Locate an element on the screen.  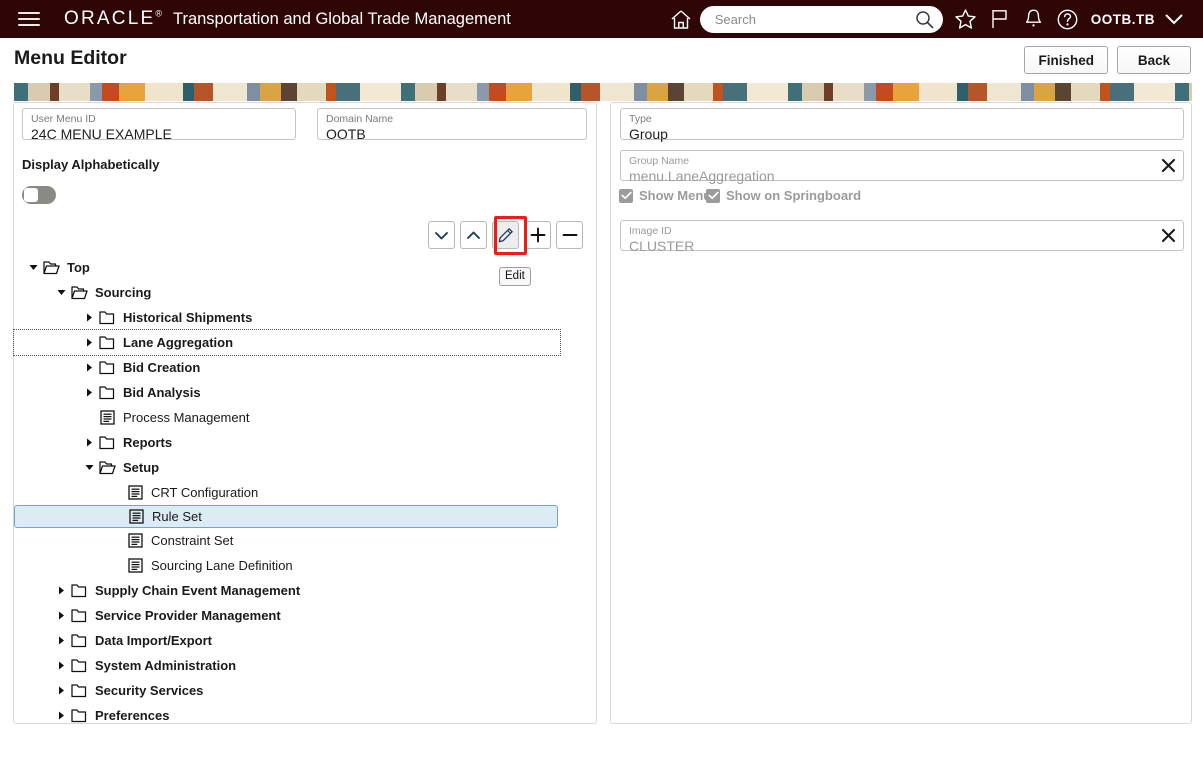
domain-name-field: Domain Name OOTB is located at coordinates (452, 125).